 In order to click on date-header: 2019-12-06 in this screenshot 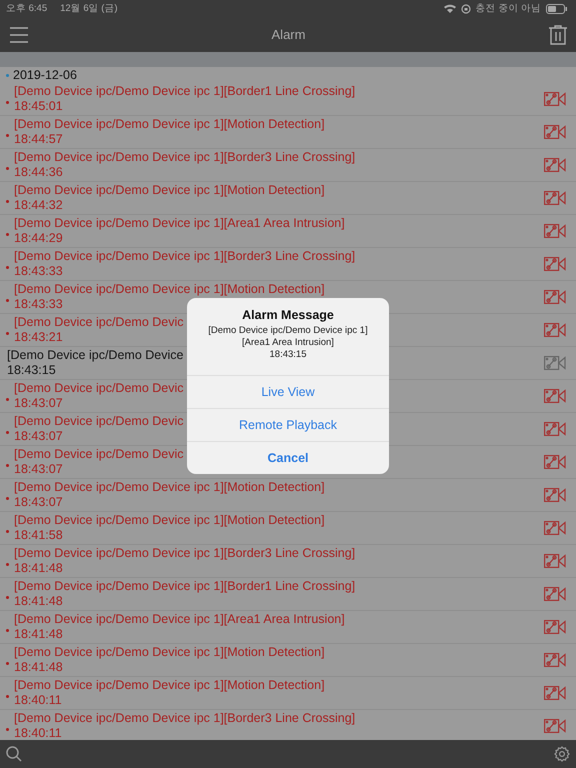, I will do `click(45, 75)`.